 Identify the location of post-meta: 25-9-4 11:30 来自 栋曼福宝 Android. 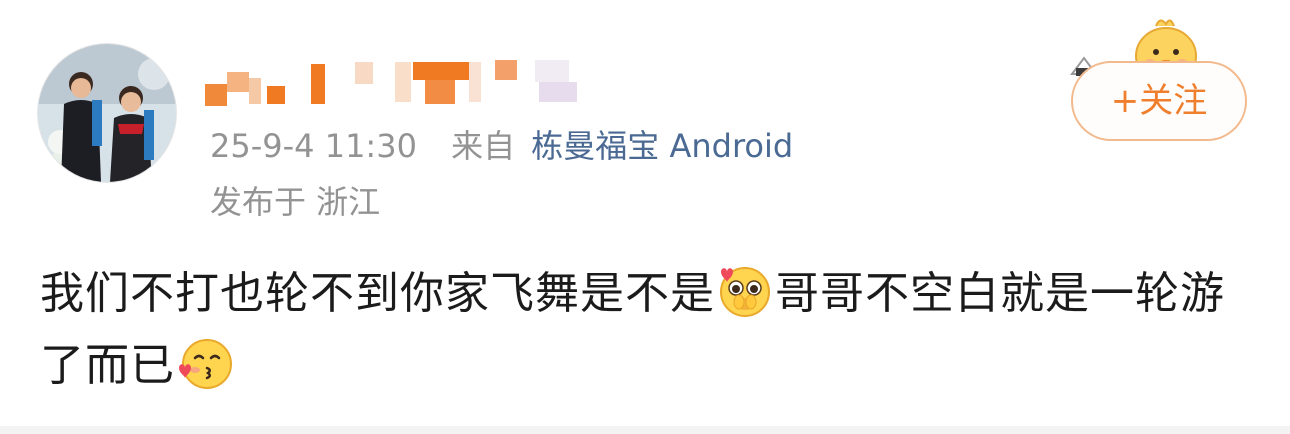
(501, 146).